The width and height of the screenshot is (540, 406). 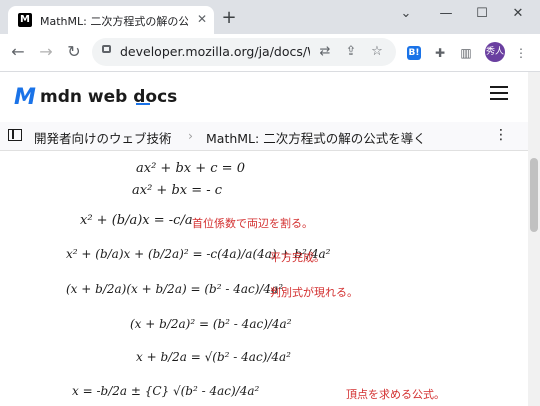 I want to click on breadcrumb-bar: 開発者向けのウェブ技術 › MathML: 二次方程式の解の公式を導く ⋮, so click(x=264, y=136).